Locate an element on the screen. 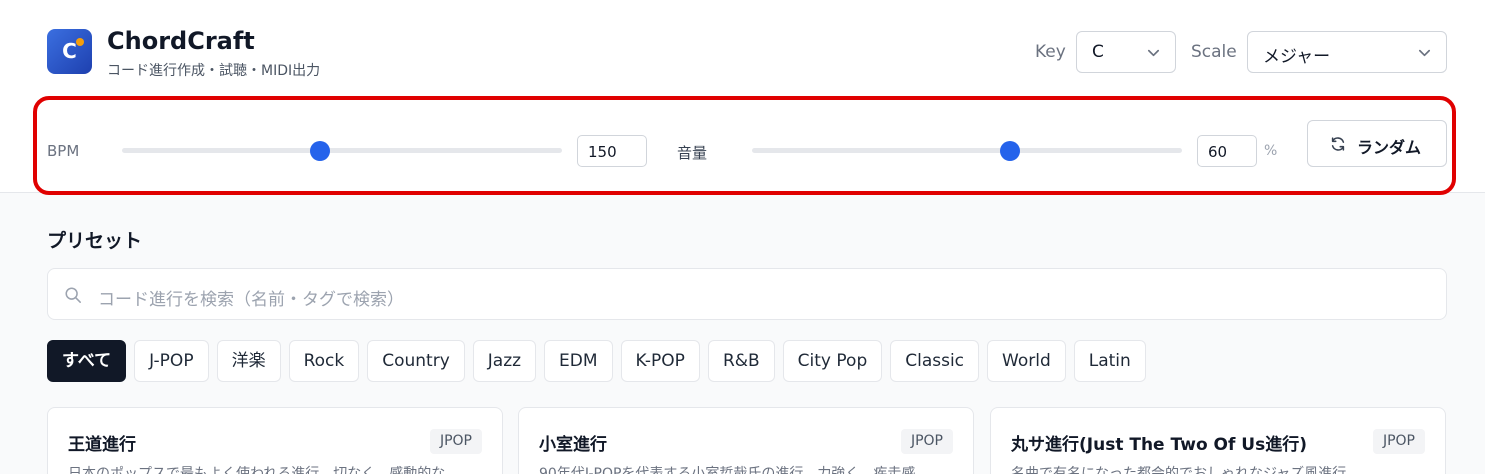  preset-search-input: コード進行を検索（名前・タグで検索） is located at coordinates (747, 294).